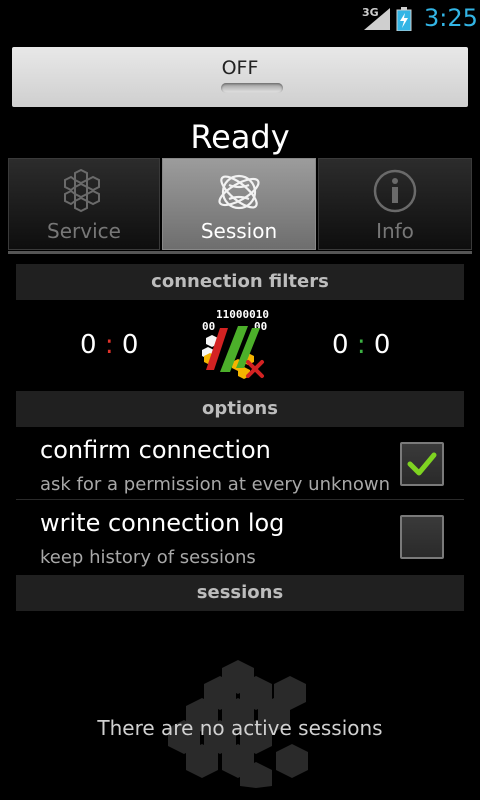 The height and width of the screenshot is (800, 480). I want to click on tab-service: Service, so click(84, 204).